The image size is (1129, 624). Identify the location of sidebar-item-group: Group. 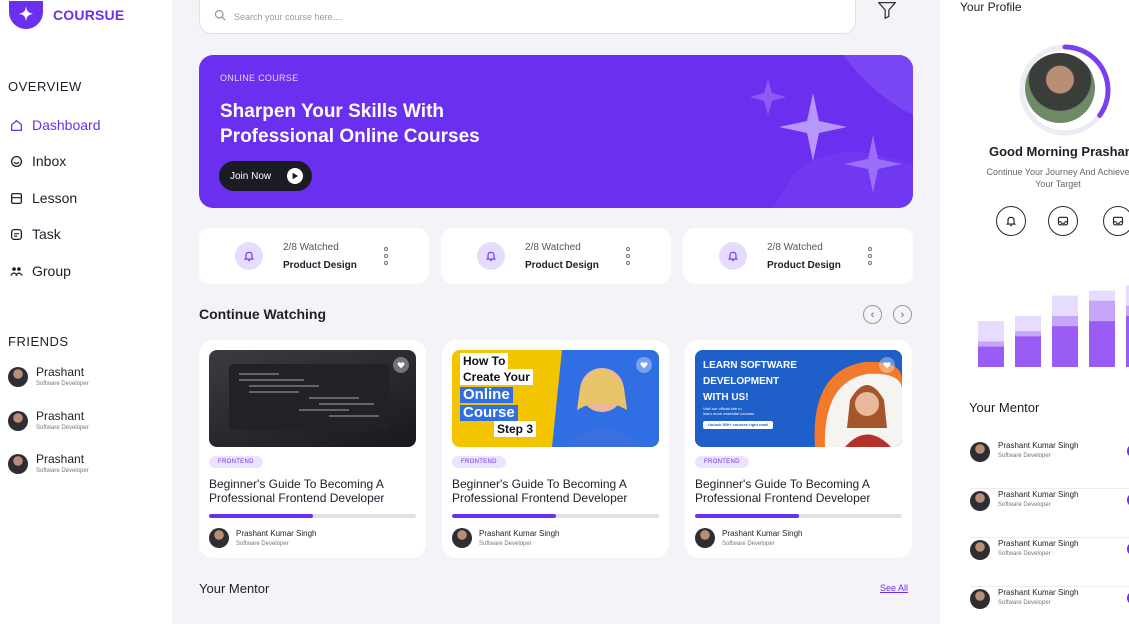
(39, 271).